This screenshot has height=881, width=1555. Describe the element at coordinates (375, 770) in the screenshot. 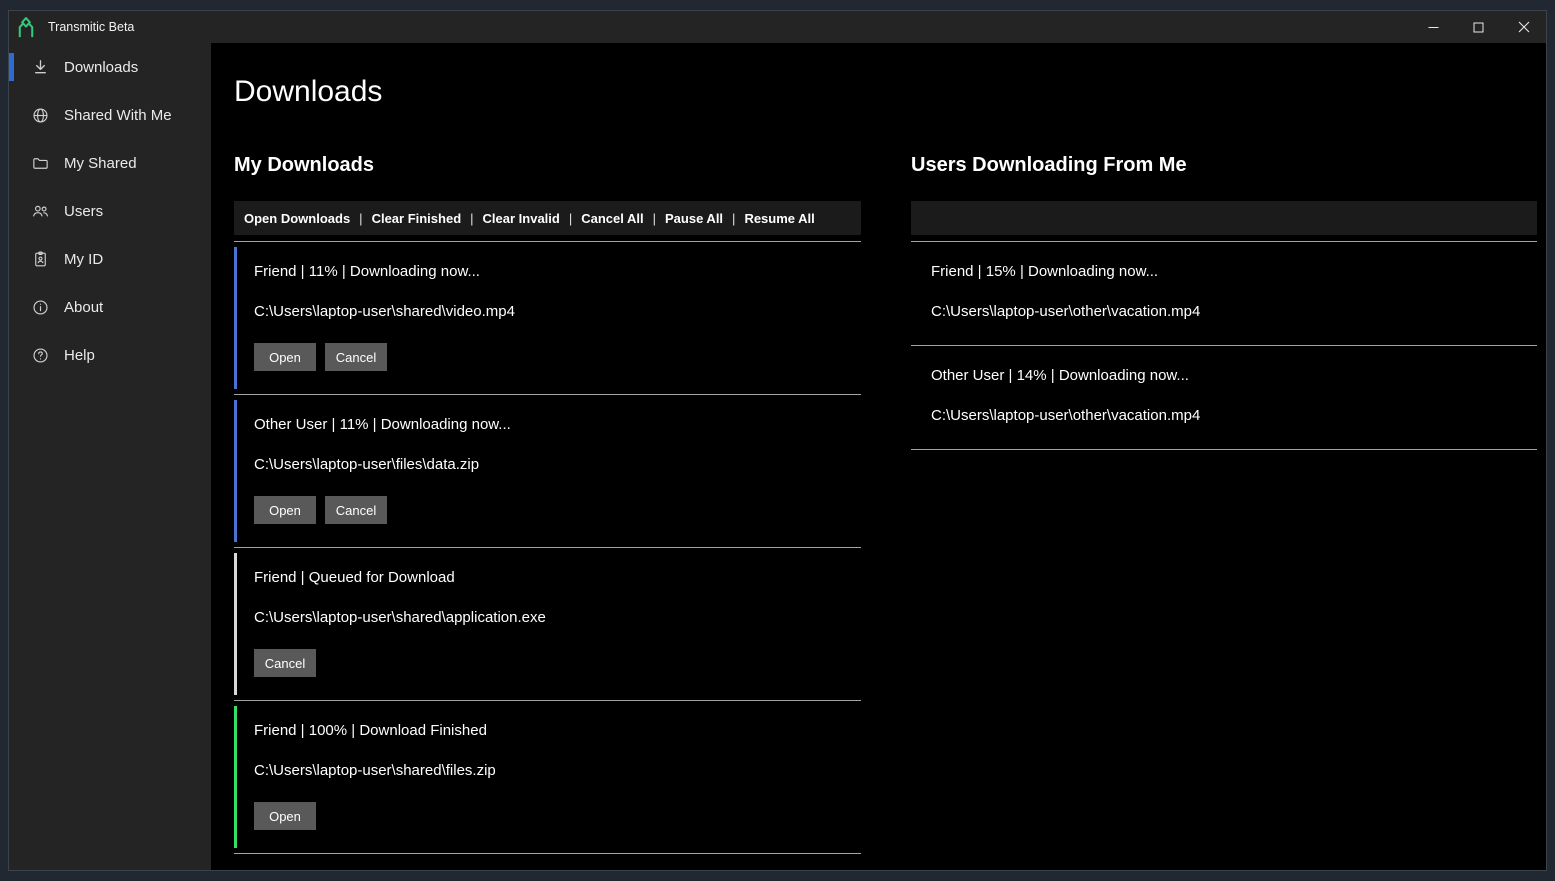

I see `item-file-path: C:\Users\laptop-user\shared\files.zip` at that location.